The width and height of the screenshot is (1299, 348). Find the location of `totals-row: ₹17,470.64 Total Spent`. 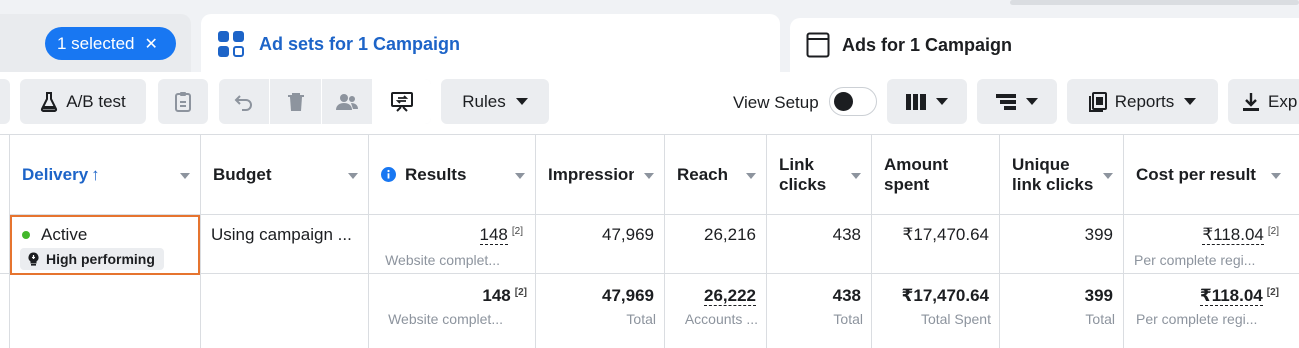

totals-row: ₹17,470.64 Total Spent is located at coordinates (935, 311).